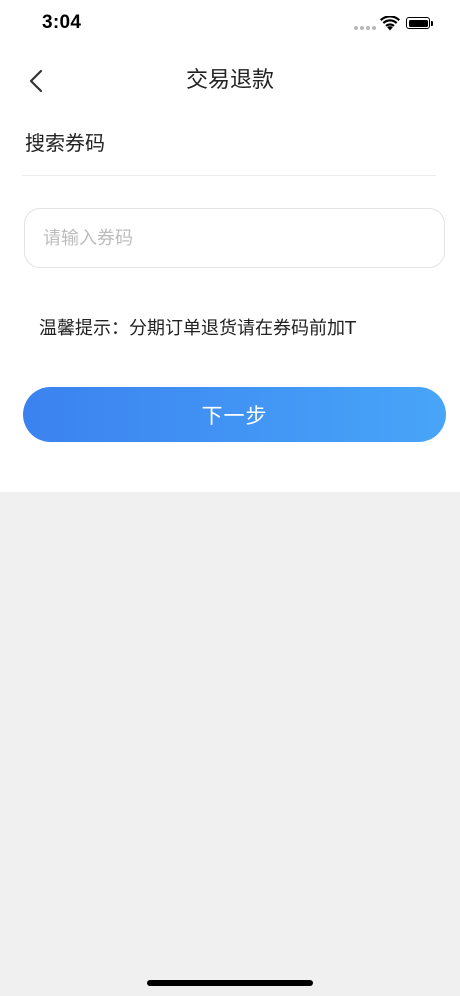  Describe the element at coordinates (197, 328) in the screenshot. I see `tip-text: 温馨提示：分期订单退货请在券码前加T` at that location.